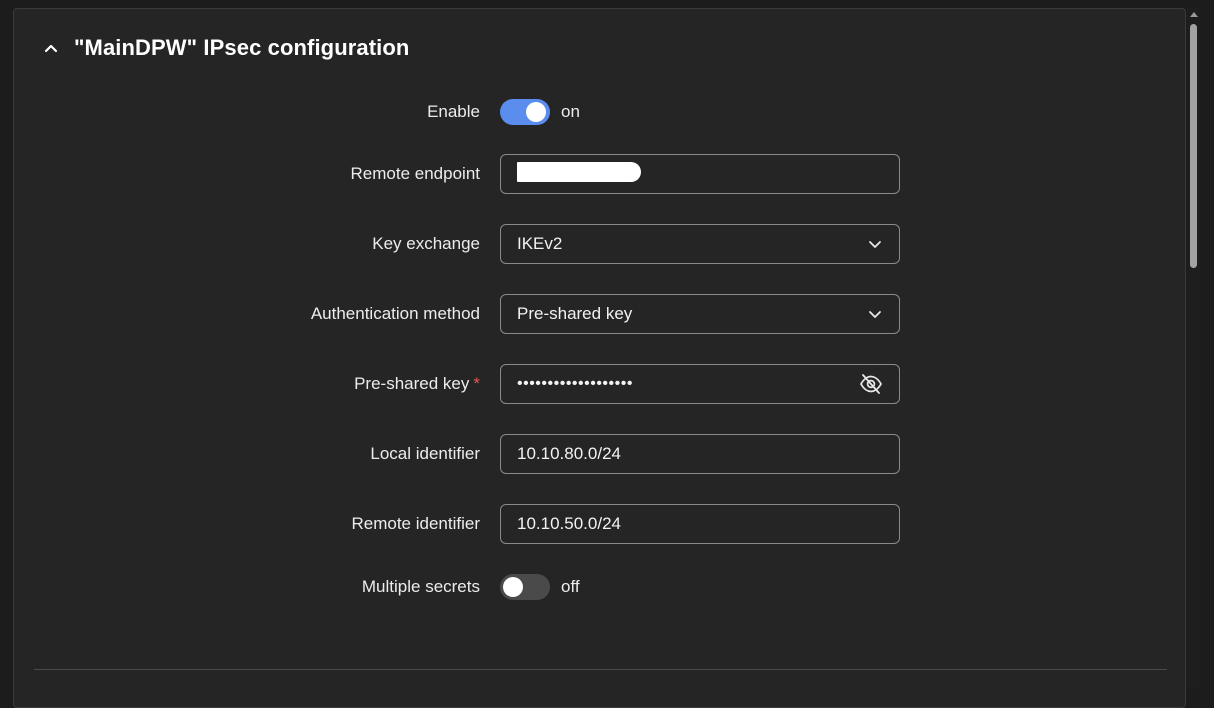 The height and width of the screenshot is (708, 1214). What do you see at coordinates (1193, 347) in the screenshot?
I see `vertical-scrollbar` at bounding box center [1193, 347].